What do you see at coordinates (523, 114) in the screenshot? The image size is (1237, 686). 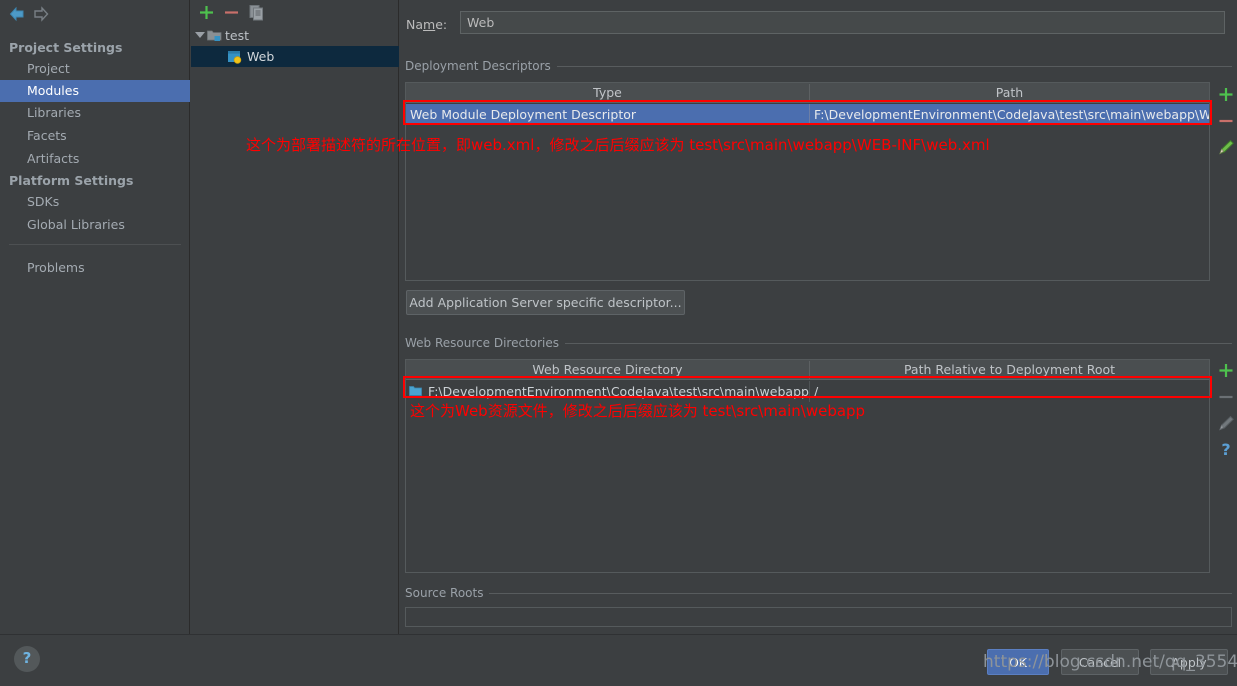 I see `cell-type: Web Module Deployment Descriptor` at bounding box center [523, 114].